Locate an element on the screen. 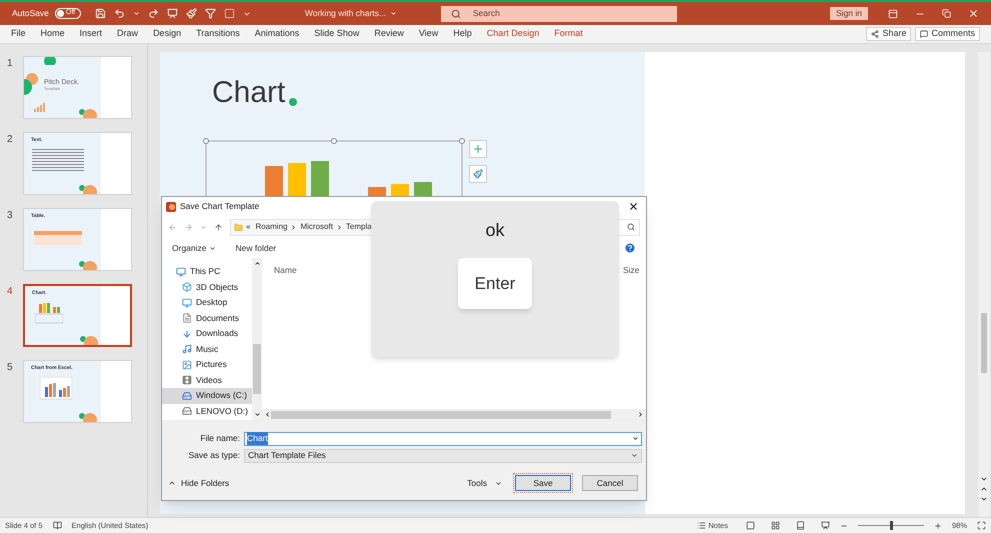 This screenshot has width=991, height=533. presentation-icon is located at coordinates (172, 13).